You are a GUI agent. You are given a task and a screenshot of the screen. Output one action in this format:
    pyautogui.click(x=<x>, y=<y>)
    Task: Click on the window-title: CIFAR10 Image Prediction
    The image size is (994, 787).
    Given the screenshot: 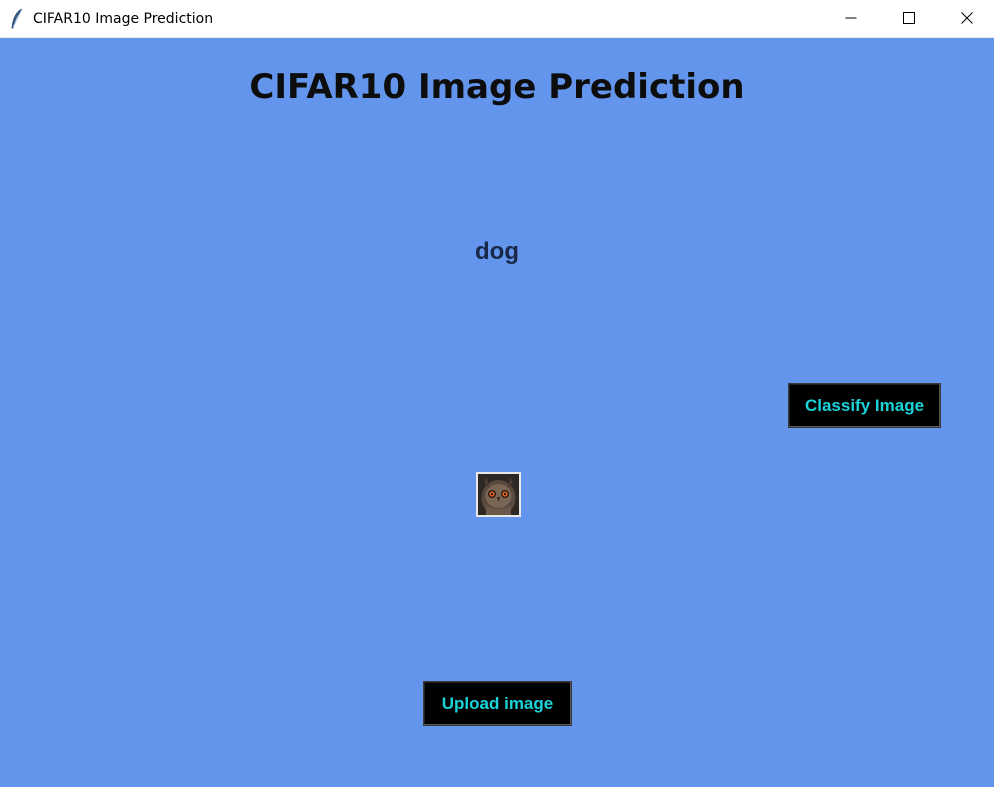 What is the action you would take?
    pyautogui.click(x=123, y=19)
    